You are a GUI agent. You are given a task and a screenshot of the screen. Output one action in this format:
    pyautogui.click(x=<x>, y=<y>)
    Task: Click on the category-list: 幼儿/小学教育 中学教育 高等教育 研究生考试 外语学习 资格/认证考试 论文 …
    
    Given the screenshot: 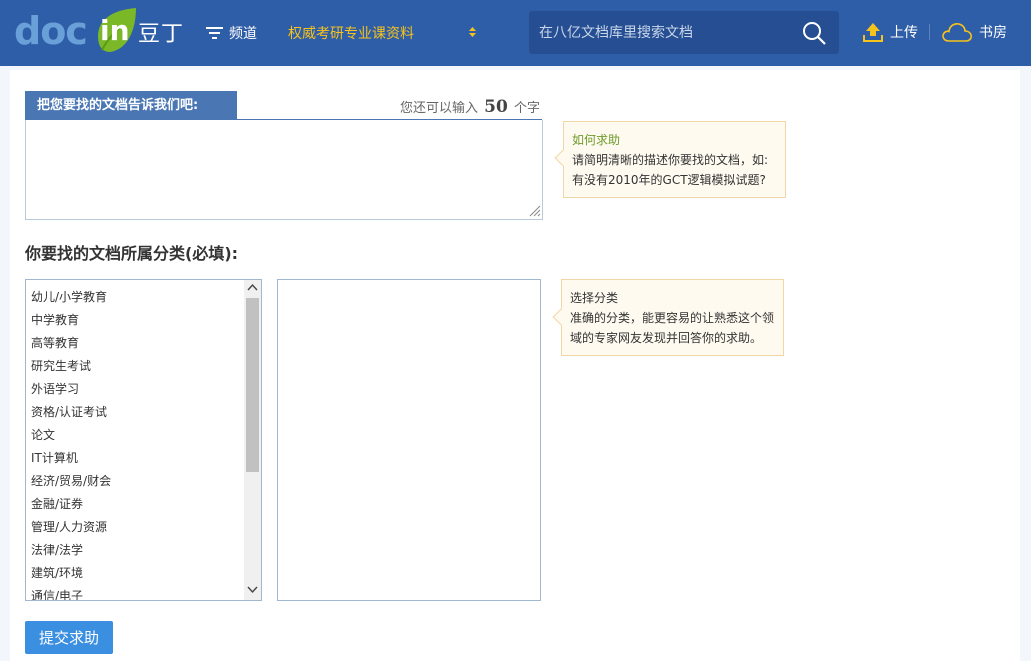 What is the action you would take?
    pyautogui.click(x=143, y=440)
    